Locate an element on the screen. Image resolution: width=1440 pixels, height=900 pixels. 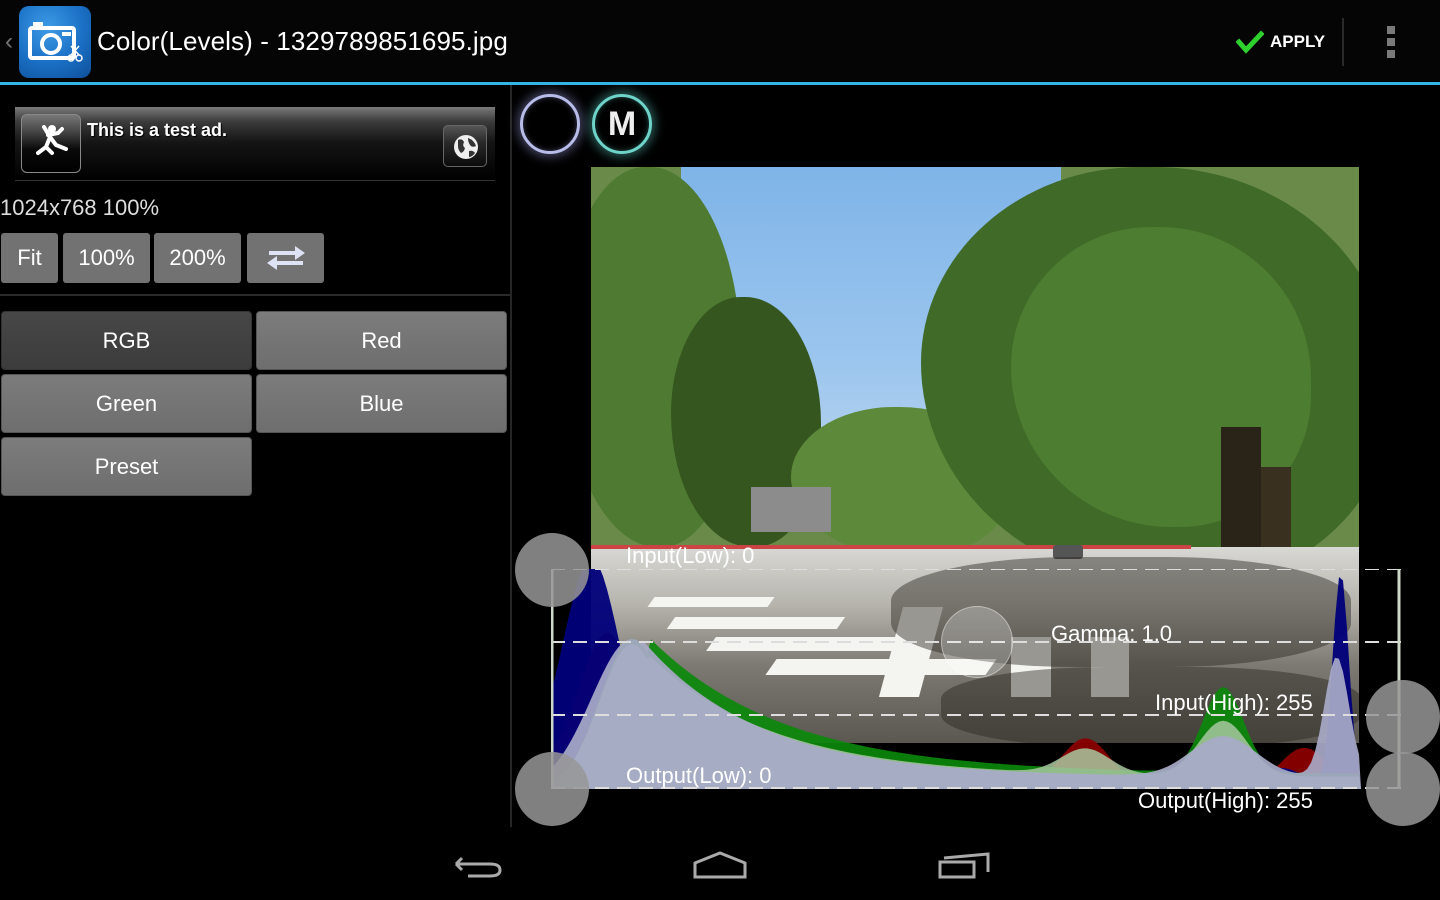
output-high-label: Output(High): 255 is located at coordinates (1225, 800).